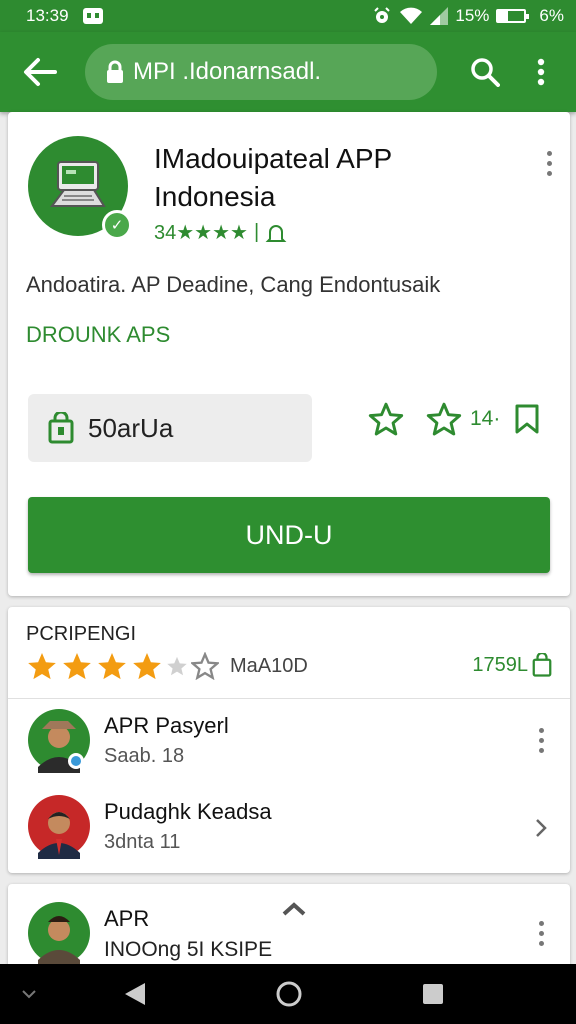 Image resolution: width=576 pixels, height=1024 pixels. I want to click on collapse-icon, so click(29, 994).